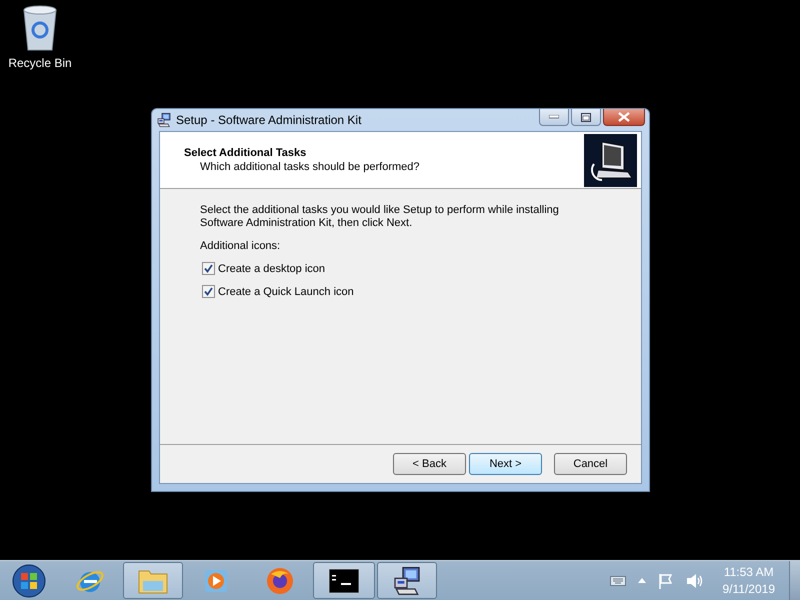 This screenshot has height=600, width=800. I want to click on group-label: Additional icons:, so click(241, 246).